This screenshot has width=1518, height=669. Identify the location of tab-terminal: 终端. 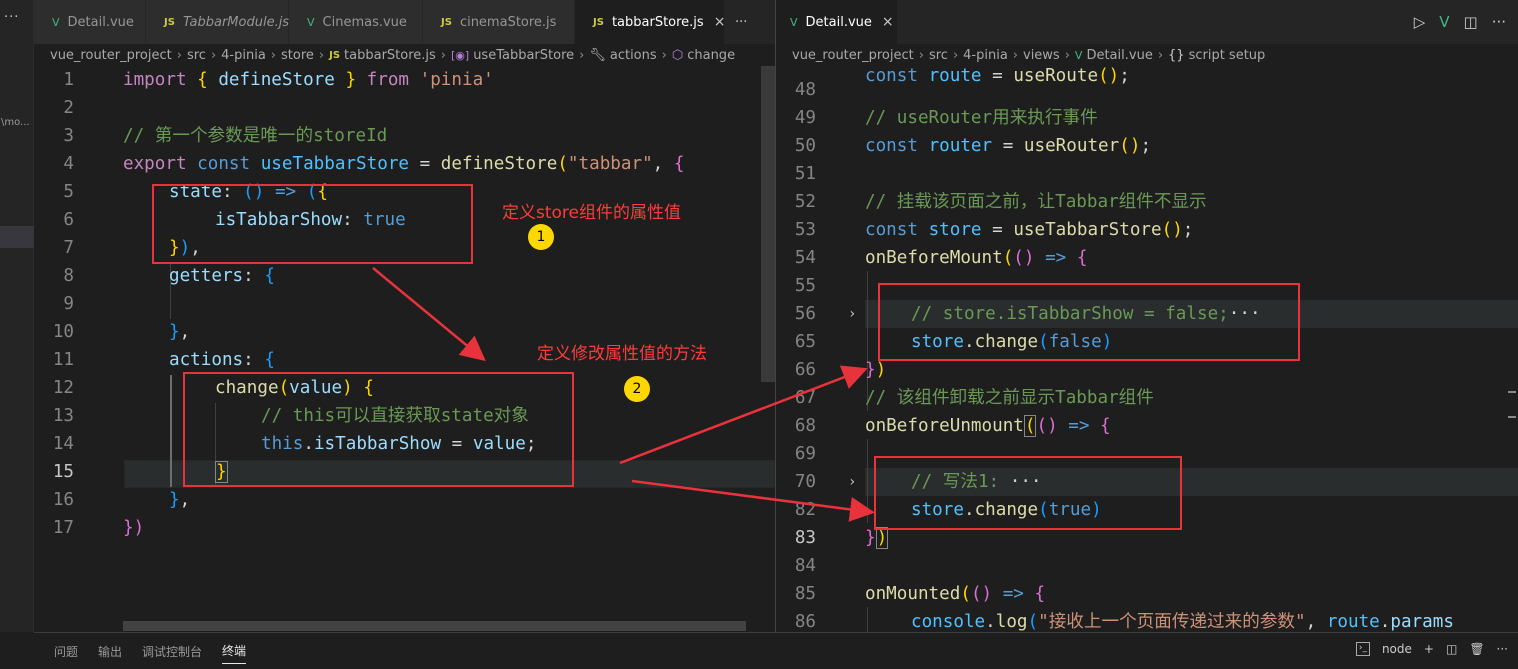
(234, 653).